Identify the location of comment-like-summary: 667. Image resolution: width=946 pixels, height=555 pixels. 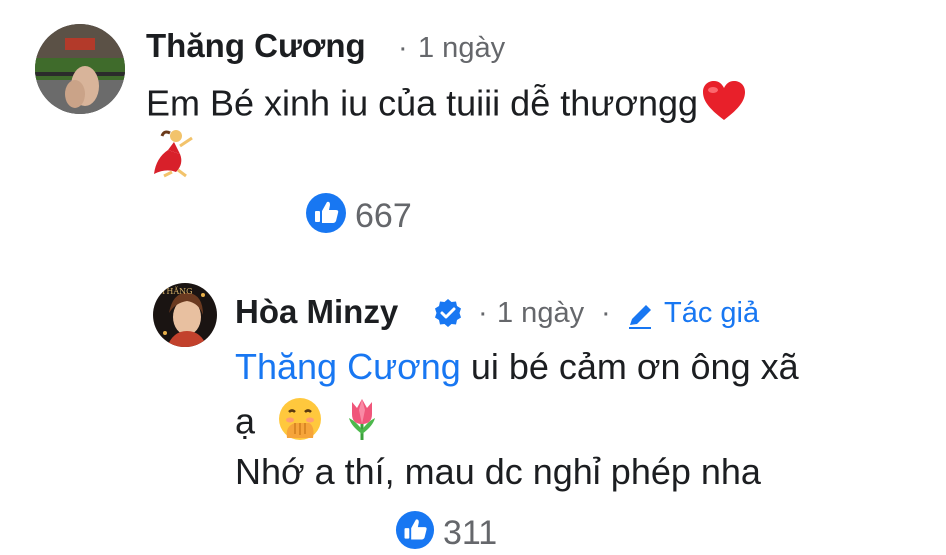
(358, 215).